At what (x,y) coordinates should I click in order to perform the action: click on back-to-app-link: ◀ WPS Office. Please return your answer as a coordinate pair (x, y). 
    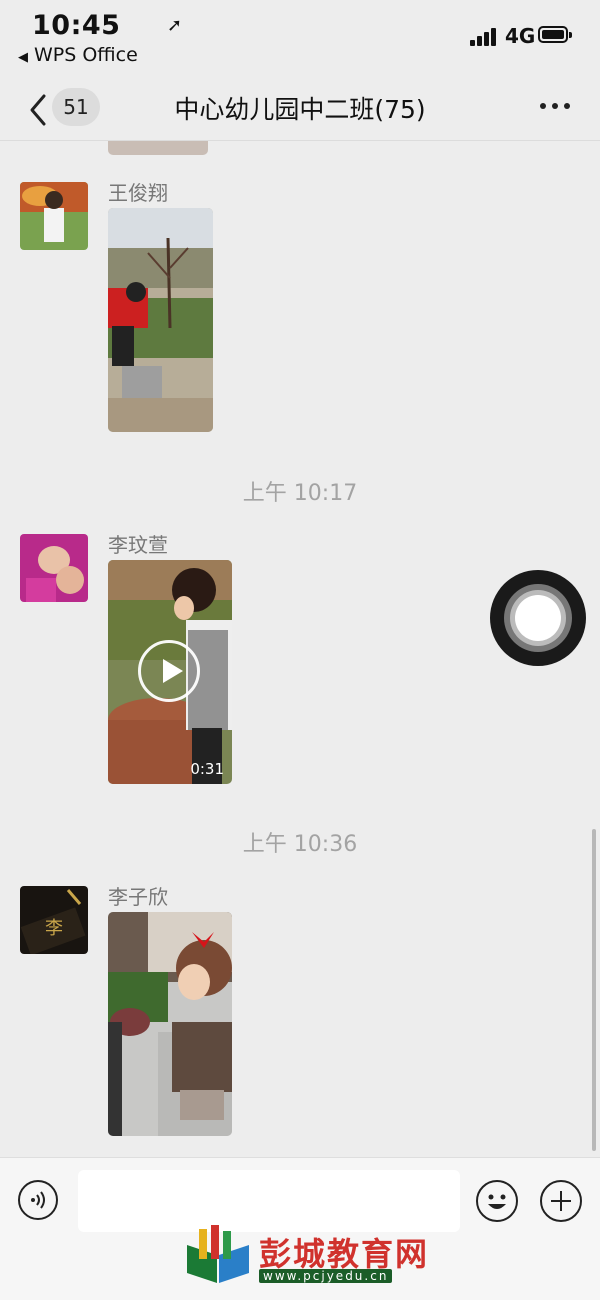
    Looking at the image, I should click on (78, 55).